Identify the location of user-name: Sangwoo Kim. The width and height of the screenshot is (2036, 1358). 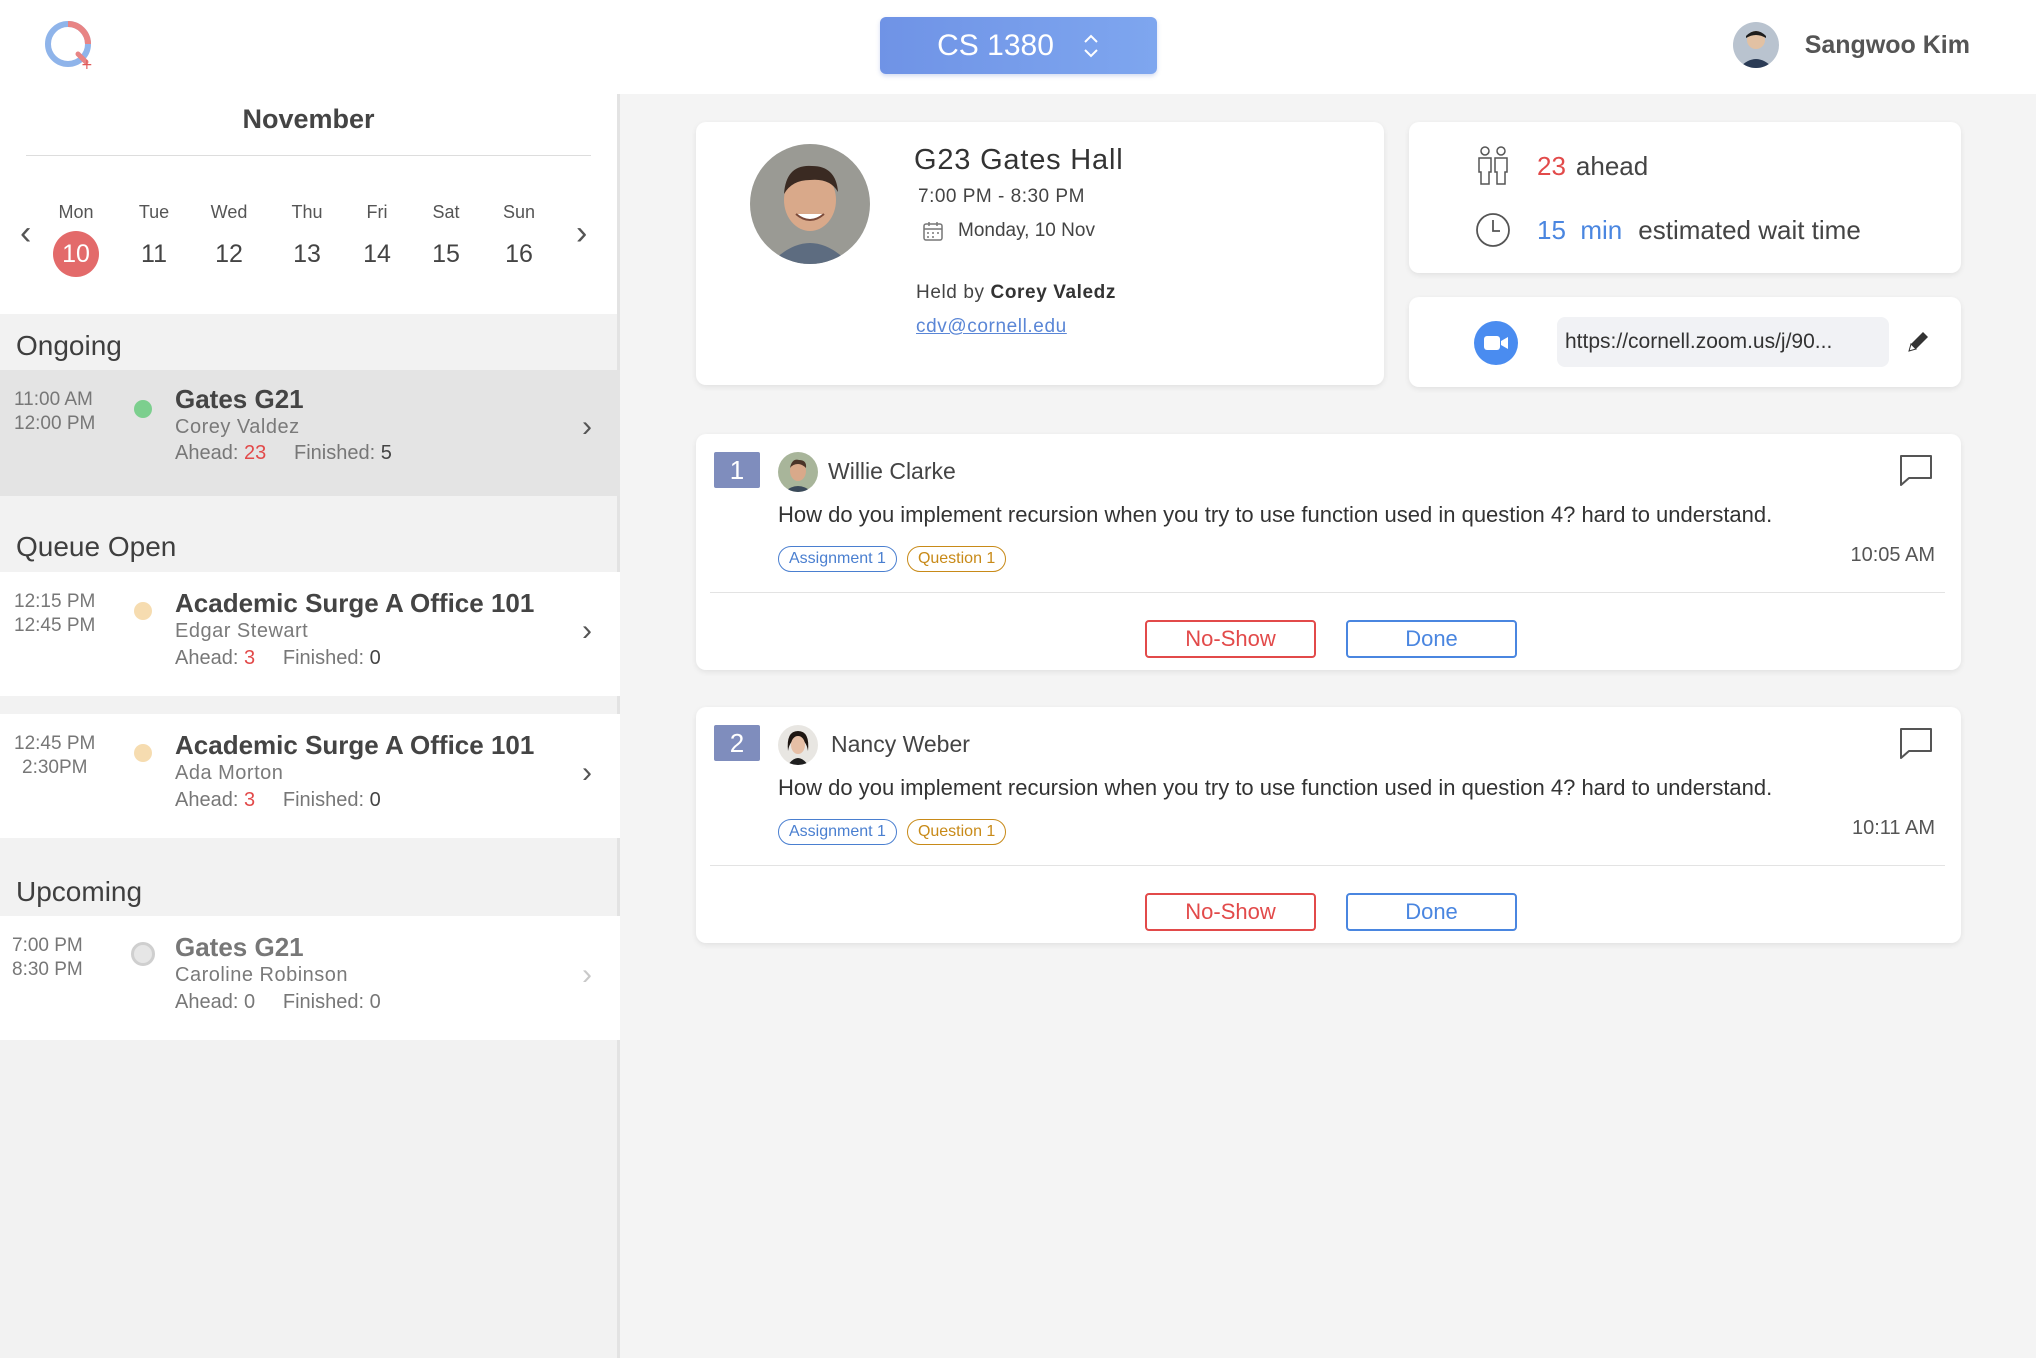
(1887, 44).